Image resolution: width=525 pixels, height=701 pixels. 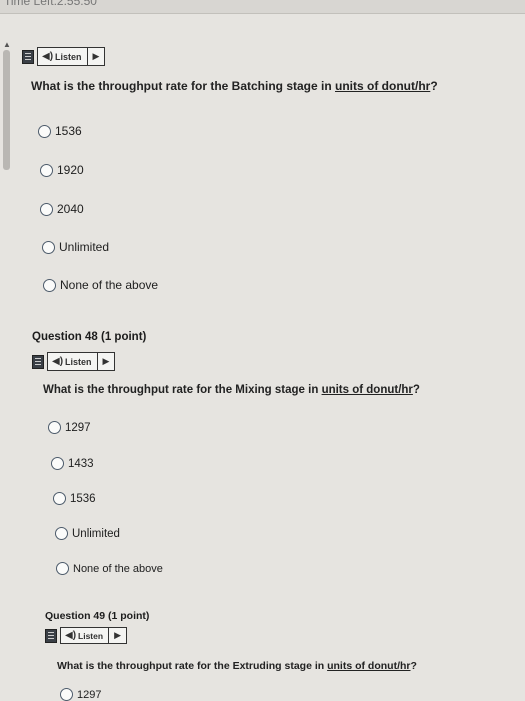 What do you see at coordinates (80, 694) in the screenshot?
I see `option-q49-1297: 1297` at bounding box center [80, 694].